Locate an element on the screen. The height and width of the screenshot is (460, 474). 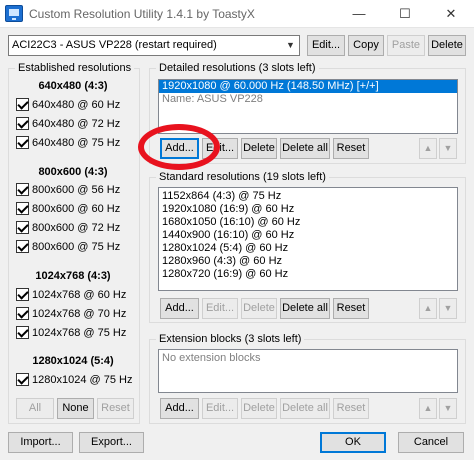
checkbox-label: 1024x768 @ 60 Hz is located at coordinates (79, 294).